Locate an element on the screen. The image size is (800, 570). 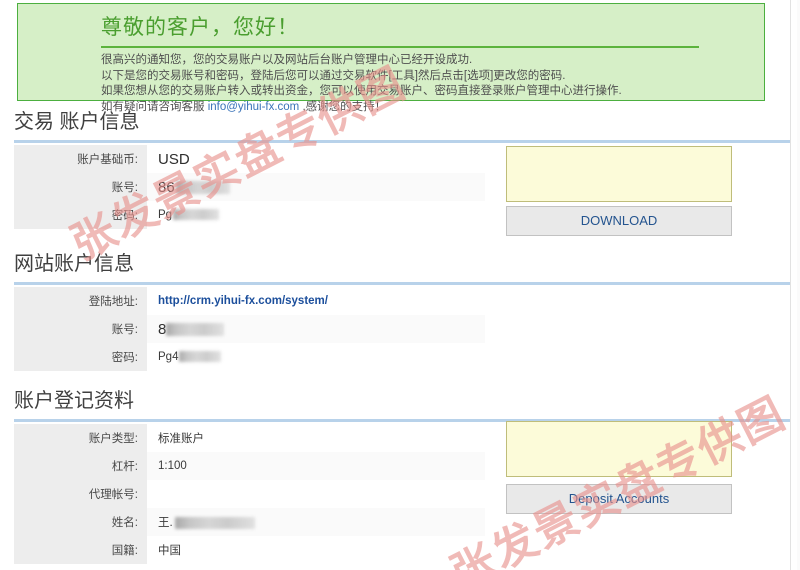
table-row: 杠杆: 1:100 is located at coordinates (249, 466).